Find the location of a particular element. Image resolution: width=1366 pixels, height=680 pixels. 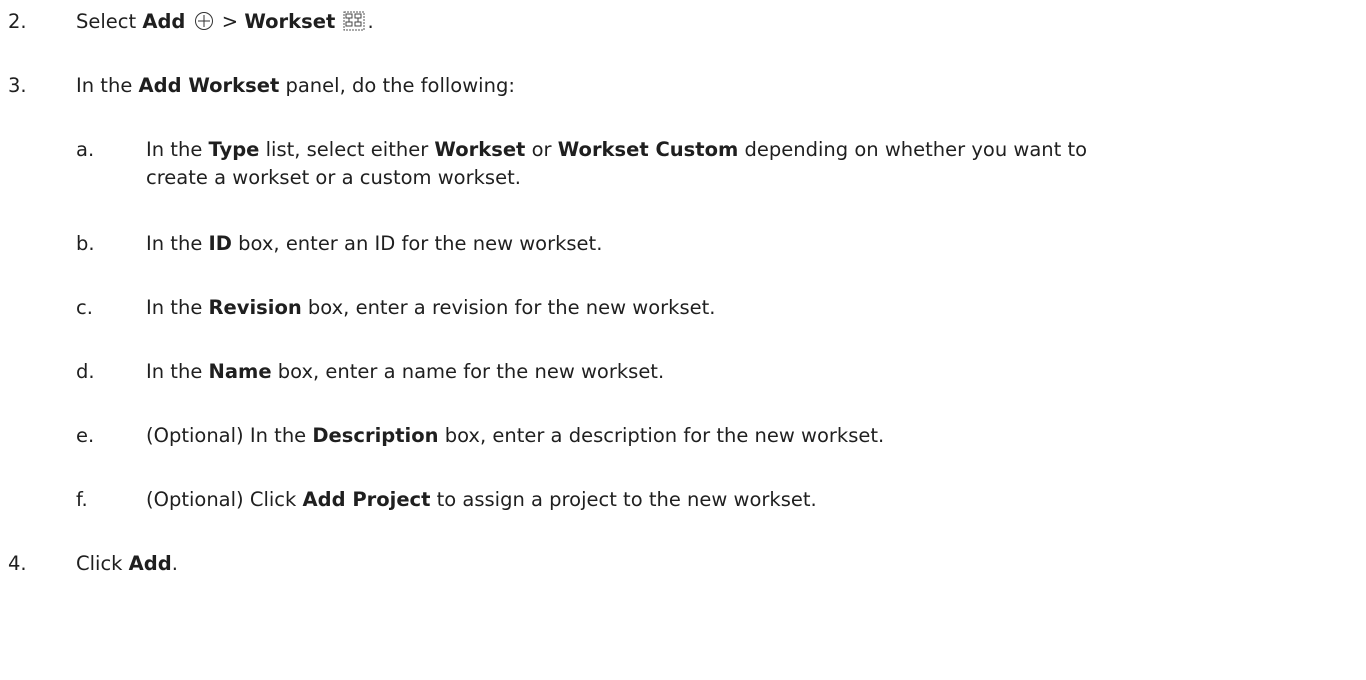

step-number: 3. is located at coordinates (17, 85).